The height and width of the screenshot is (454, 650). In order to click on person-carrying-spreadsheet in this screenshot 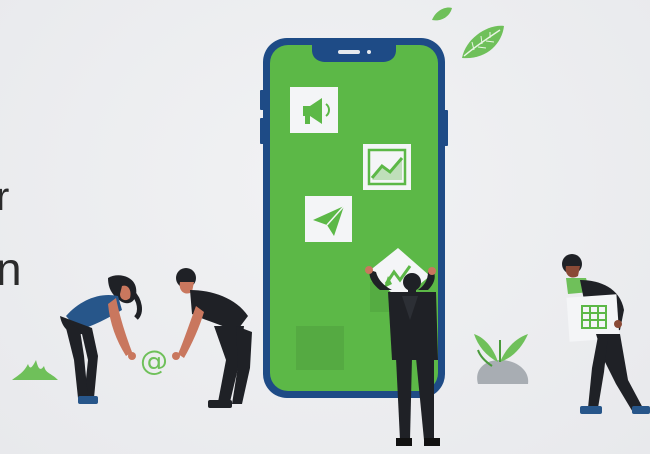, I will do `click(606, 334)`.